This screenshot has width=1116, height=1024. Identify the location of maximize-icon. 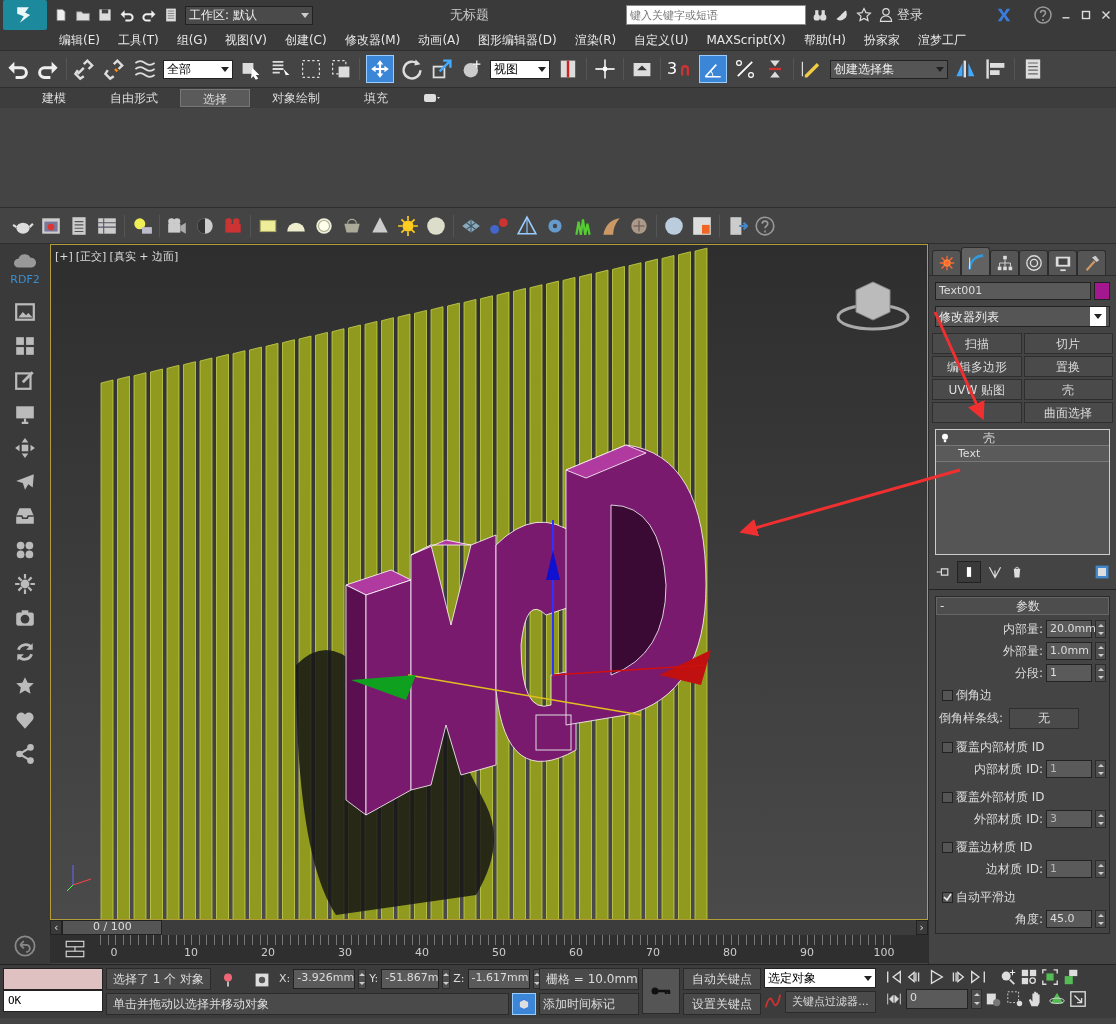
(1086, 15).